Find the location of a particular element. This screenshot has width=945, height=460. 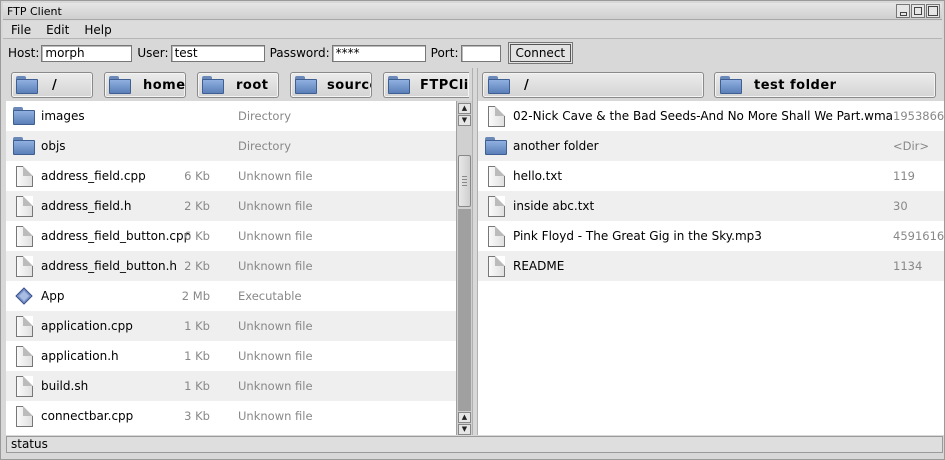

file-name: address_field.h is located at coordinates (86, 206).